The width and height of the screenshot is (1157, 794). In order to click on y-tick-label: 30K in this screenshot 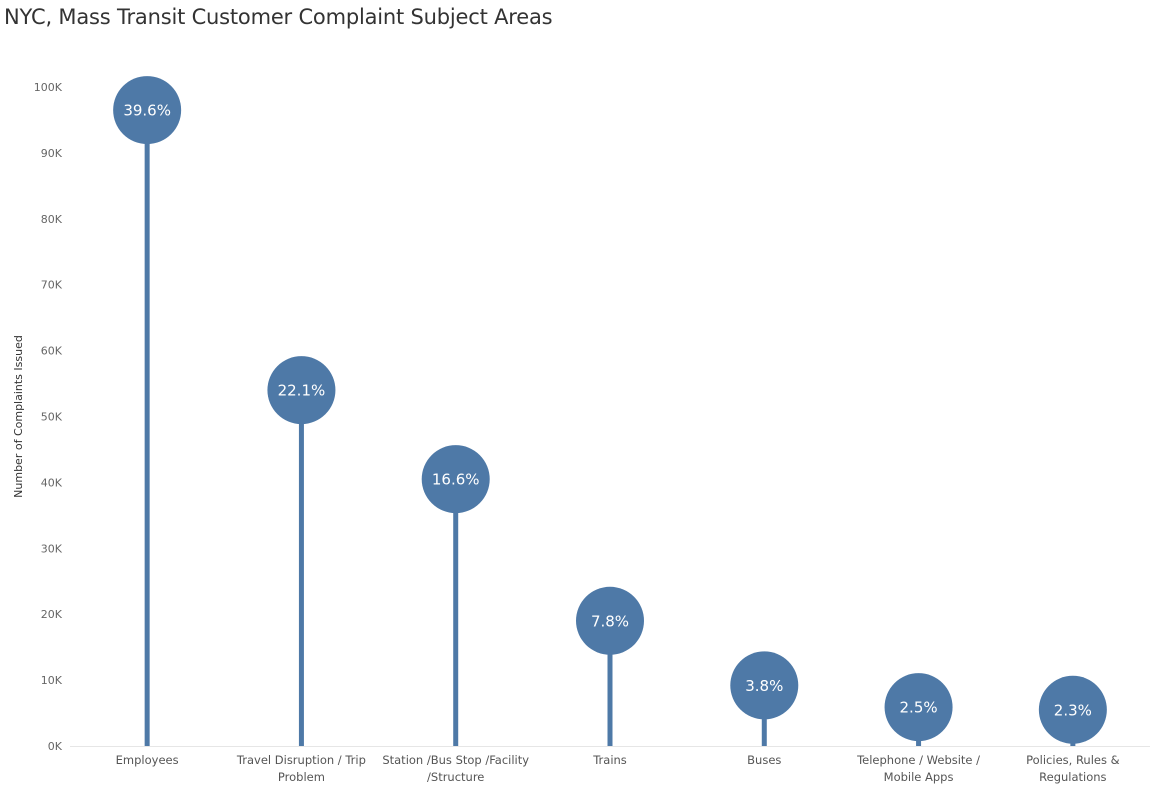, I will do `click(52, 548)`.